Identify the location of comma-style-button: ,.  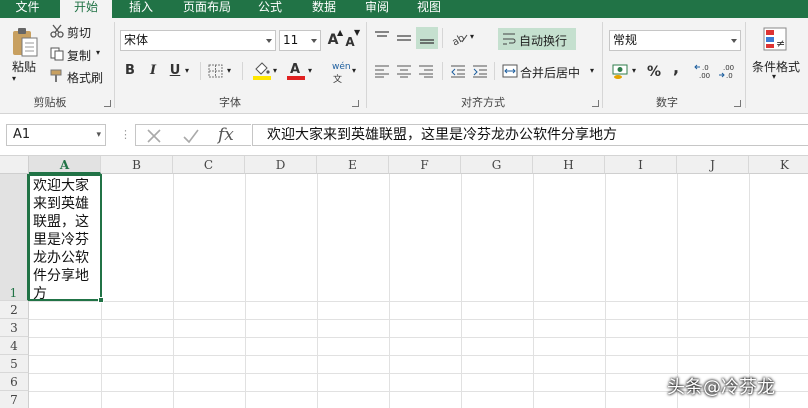
(676, 68).